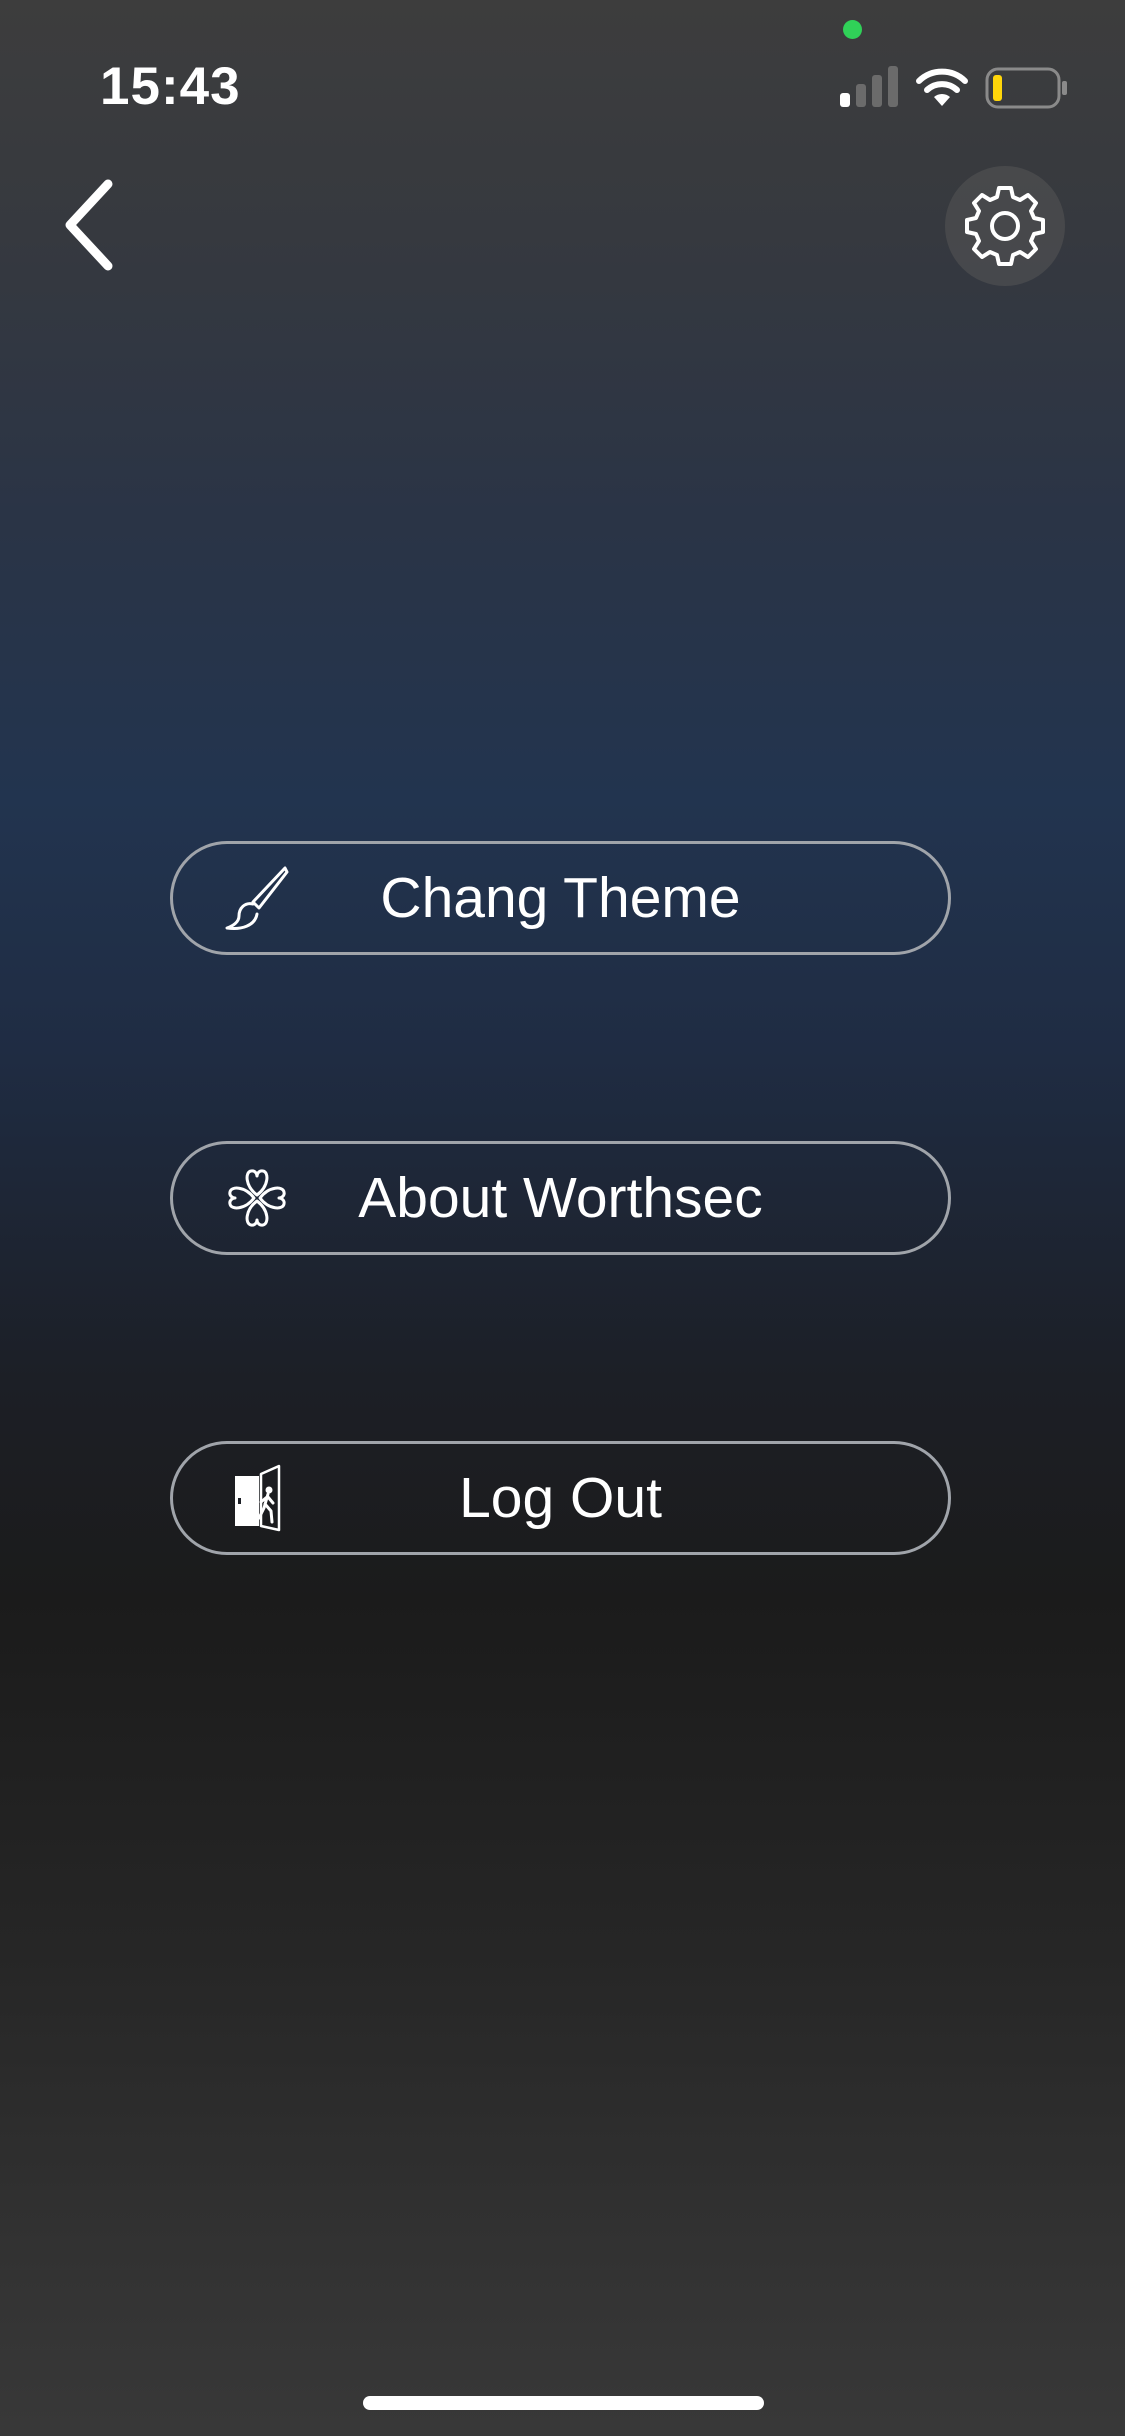 The height and width of the screenshot is (2436, 1125). I want to click on about-worthsec-label: About Worthsec, so click(560, 1198).